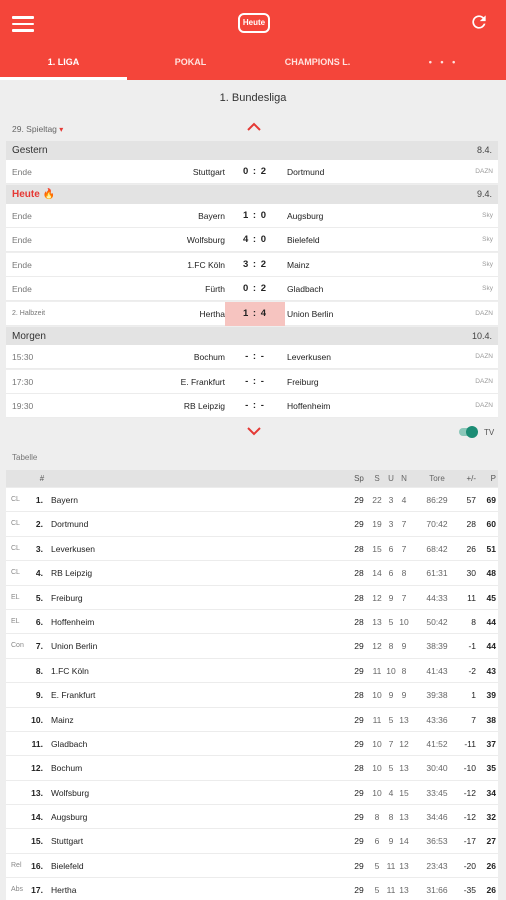  Describe the element at coordinates (29, 313) in the screenshot. I see `match-status: 2. Halbzeit` at that location.